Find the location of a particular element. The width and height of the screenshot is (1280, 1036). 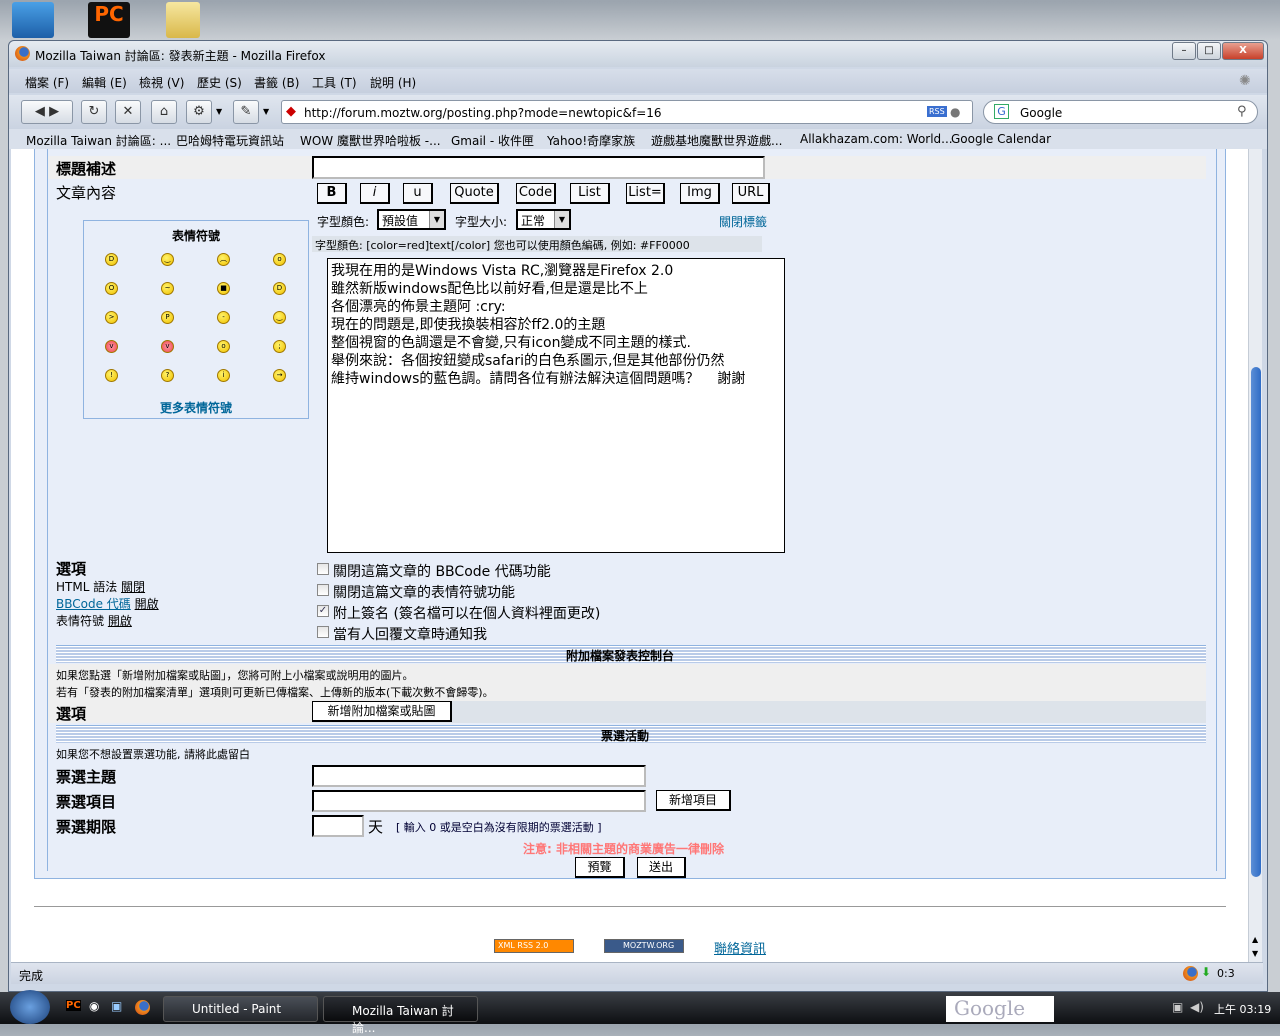

smiley-shocked-icon: O is located at coordinates (111, 288).